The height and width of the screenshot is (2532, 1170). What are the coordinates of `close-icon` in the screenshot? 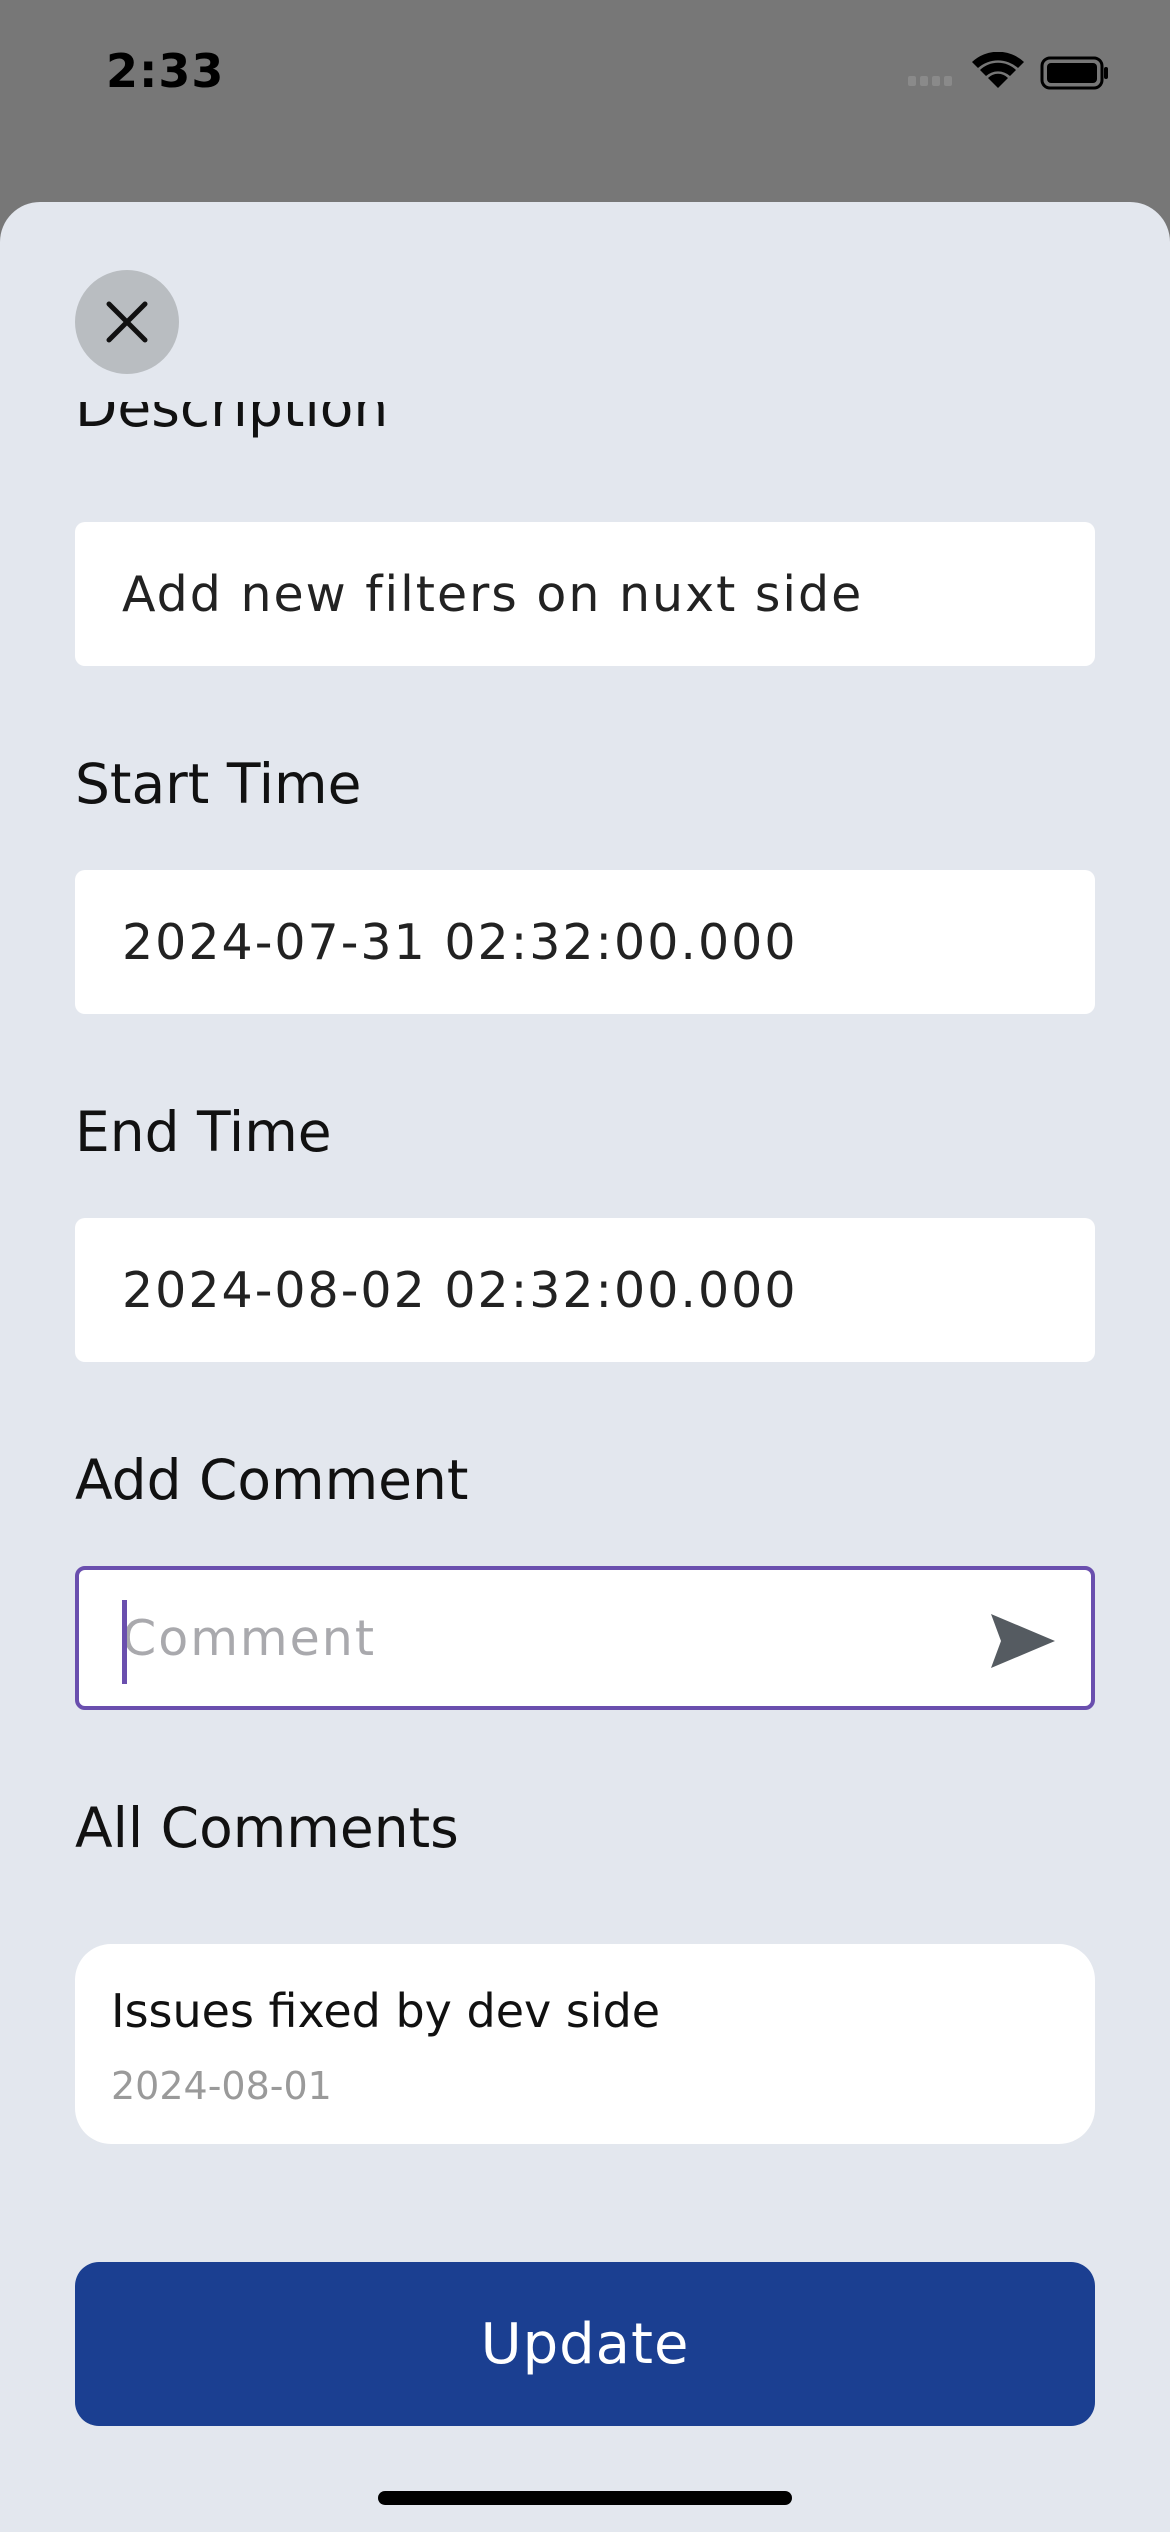 It's located at (127, 322).